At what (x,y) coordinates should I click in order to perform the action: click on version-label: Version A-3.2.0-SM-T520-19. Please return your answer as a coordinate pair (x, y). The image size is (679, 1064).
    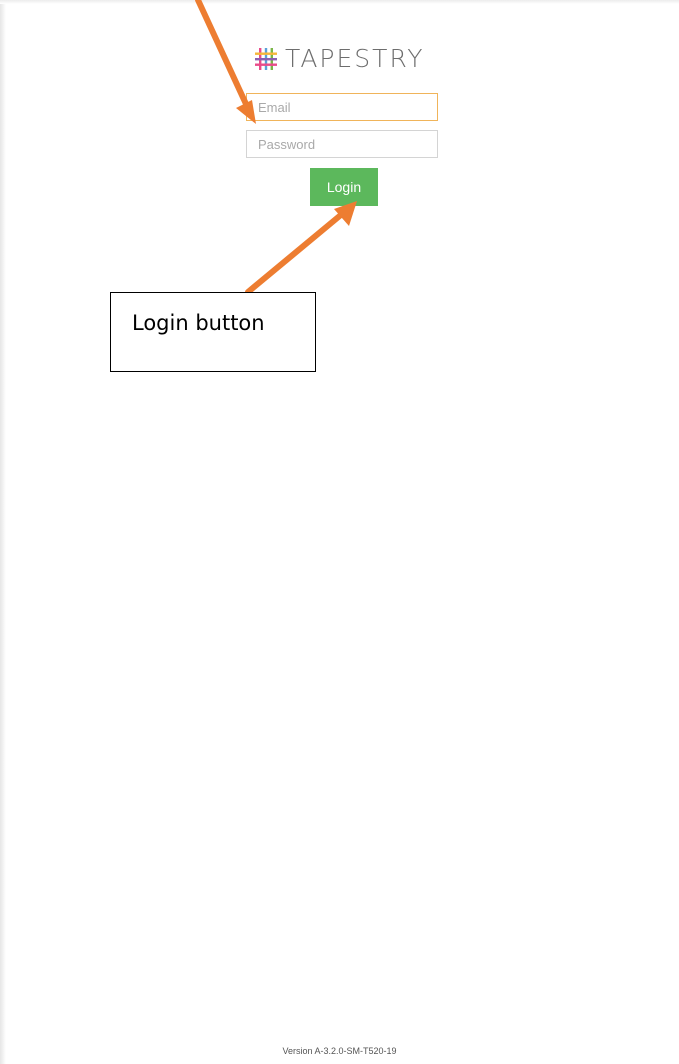
    Looking at the image, I should click on (339, 1051).